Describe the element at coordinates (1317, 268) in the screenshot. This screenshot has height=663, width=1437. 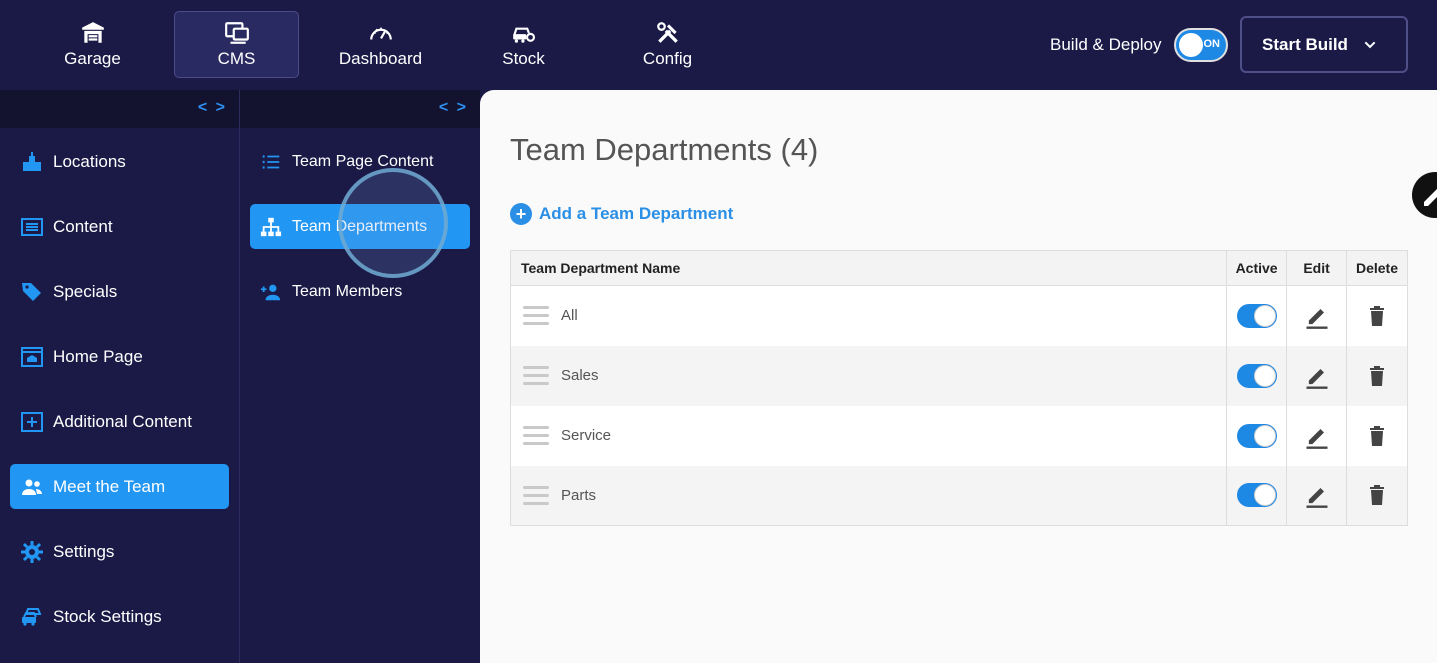
I see `col-header-edit: Edit` at that location.